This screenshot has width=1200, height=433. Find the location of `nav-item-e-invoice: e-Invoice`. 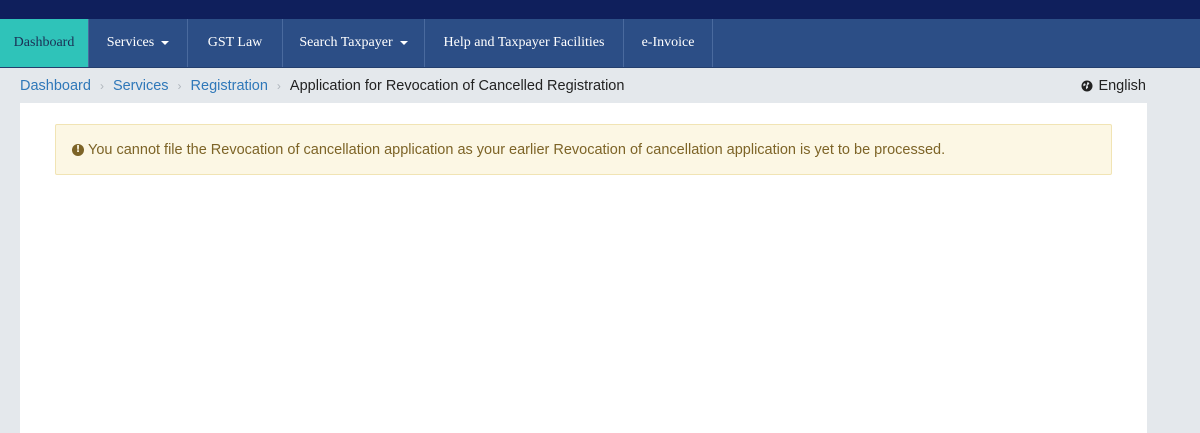

nav-item-e-invoice: e-Invoice is located at coordinates (668, 43).